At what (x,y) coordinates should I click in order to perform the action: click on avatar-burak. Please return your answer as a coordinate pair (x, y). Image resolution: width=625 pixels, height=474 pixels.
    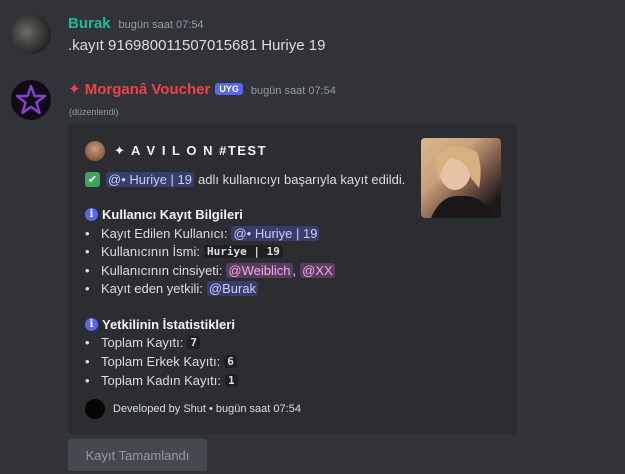
    Looking at the image, I should click on (31, 34).